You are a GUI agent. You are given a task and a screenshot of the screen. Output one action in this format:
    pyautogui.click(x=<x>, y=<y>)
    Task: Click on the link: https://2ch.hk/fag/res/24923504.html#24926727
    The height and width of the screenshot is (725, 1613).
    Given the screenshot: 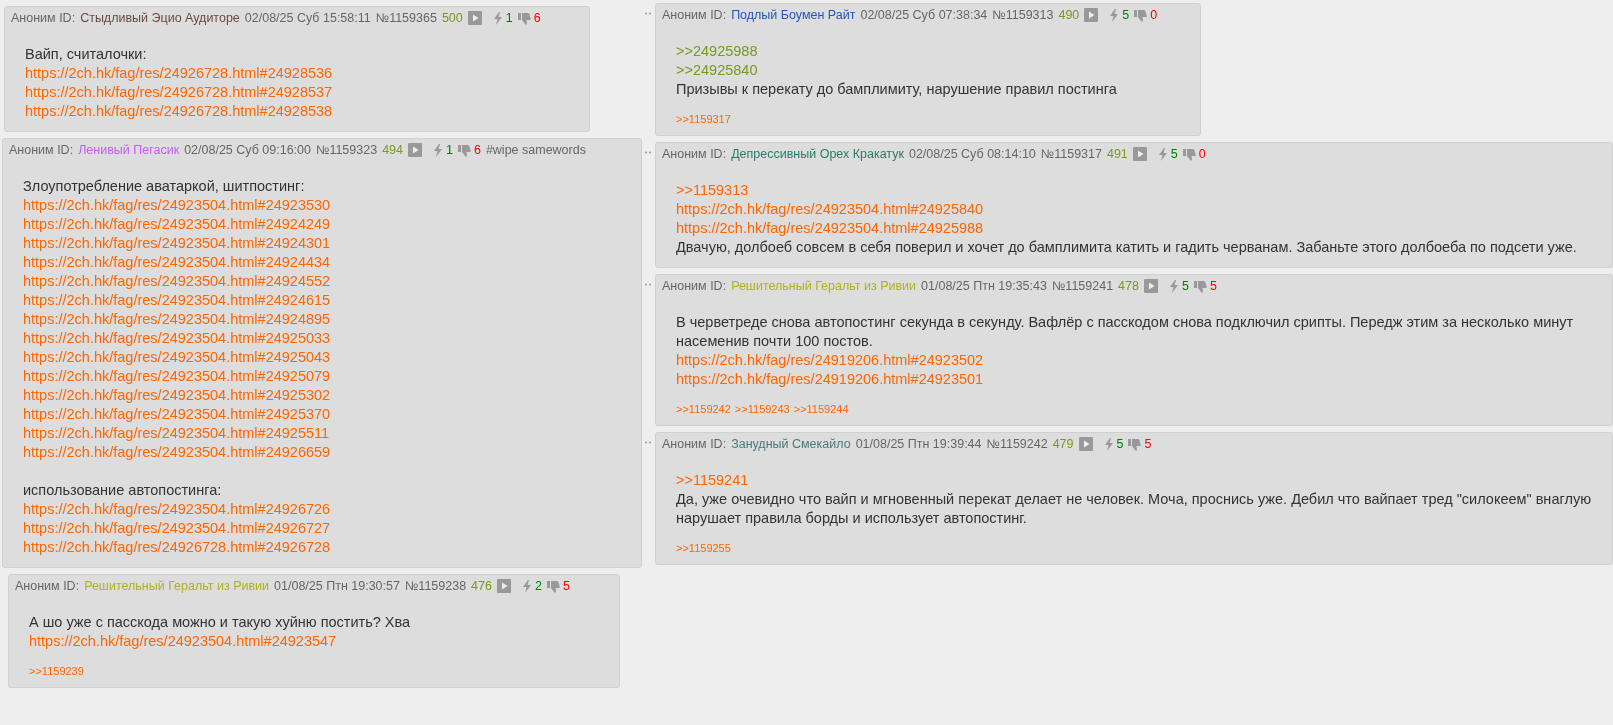 What is the action you would take?
    pyautogui.click(x=322, y=528)
    